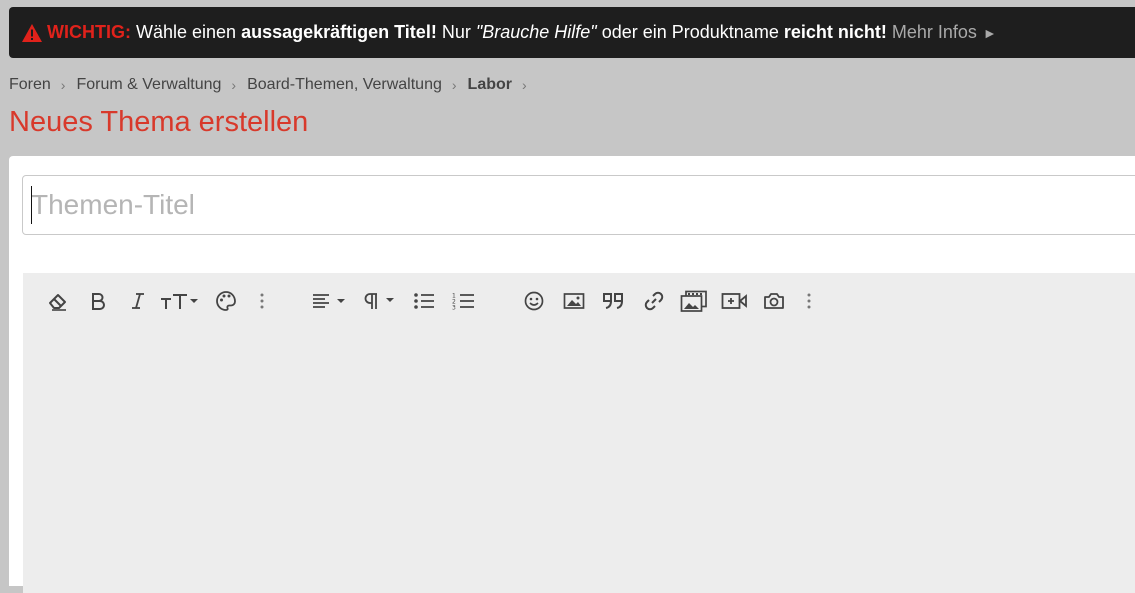 The height and width of the screenshot is (593, 1135). I want to click on camera-icon, so click(774, 301).